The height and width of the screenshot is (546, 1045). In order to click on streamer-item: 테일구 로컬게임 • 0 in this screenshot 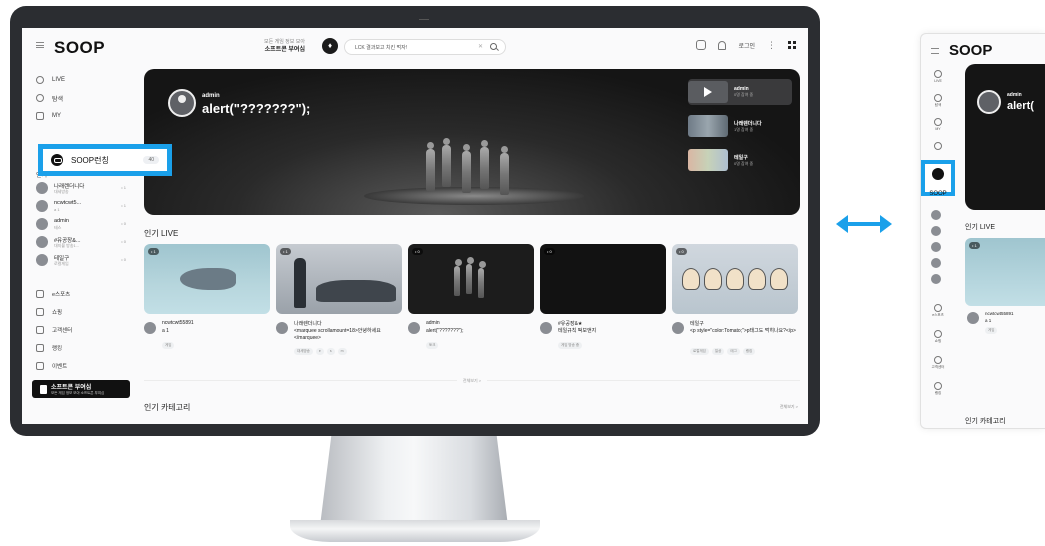, I will do `click(81, 261)`.